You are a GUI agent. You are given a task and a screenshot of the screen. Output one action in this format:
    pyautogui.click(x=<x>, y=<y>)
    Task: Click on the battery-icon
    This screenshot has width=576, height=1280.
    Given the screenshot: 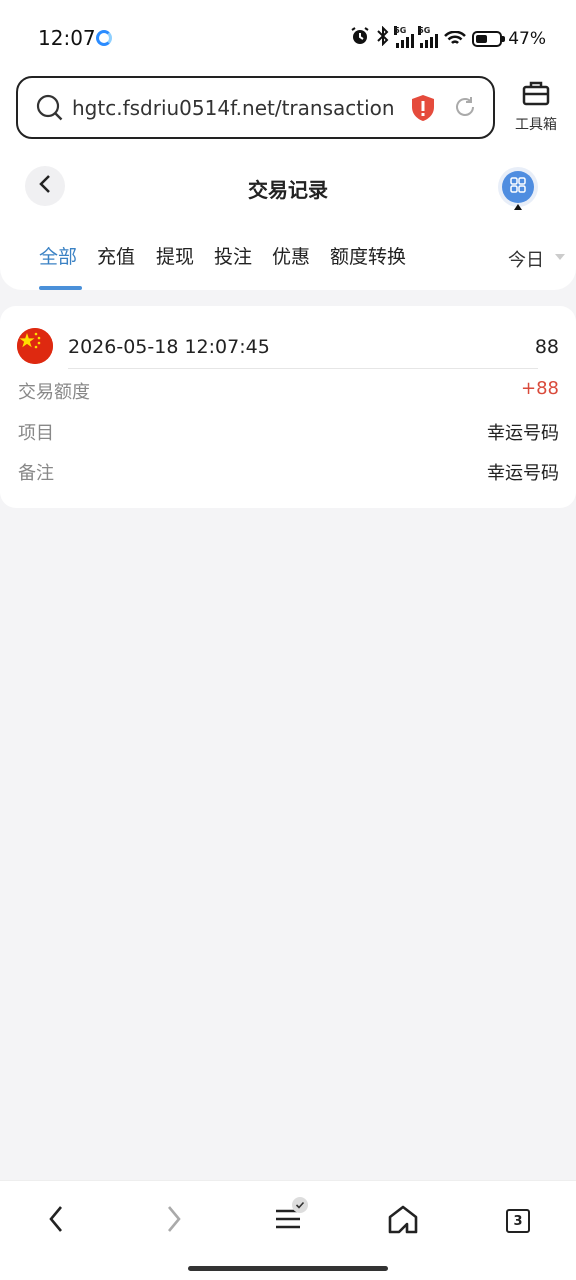 What is the action you would take?
    pyautogui.click(x=489, y=38)
    